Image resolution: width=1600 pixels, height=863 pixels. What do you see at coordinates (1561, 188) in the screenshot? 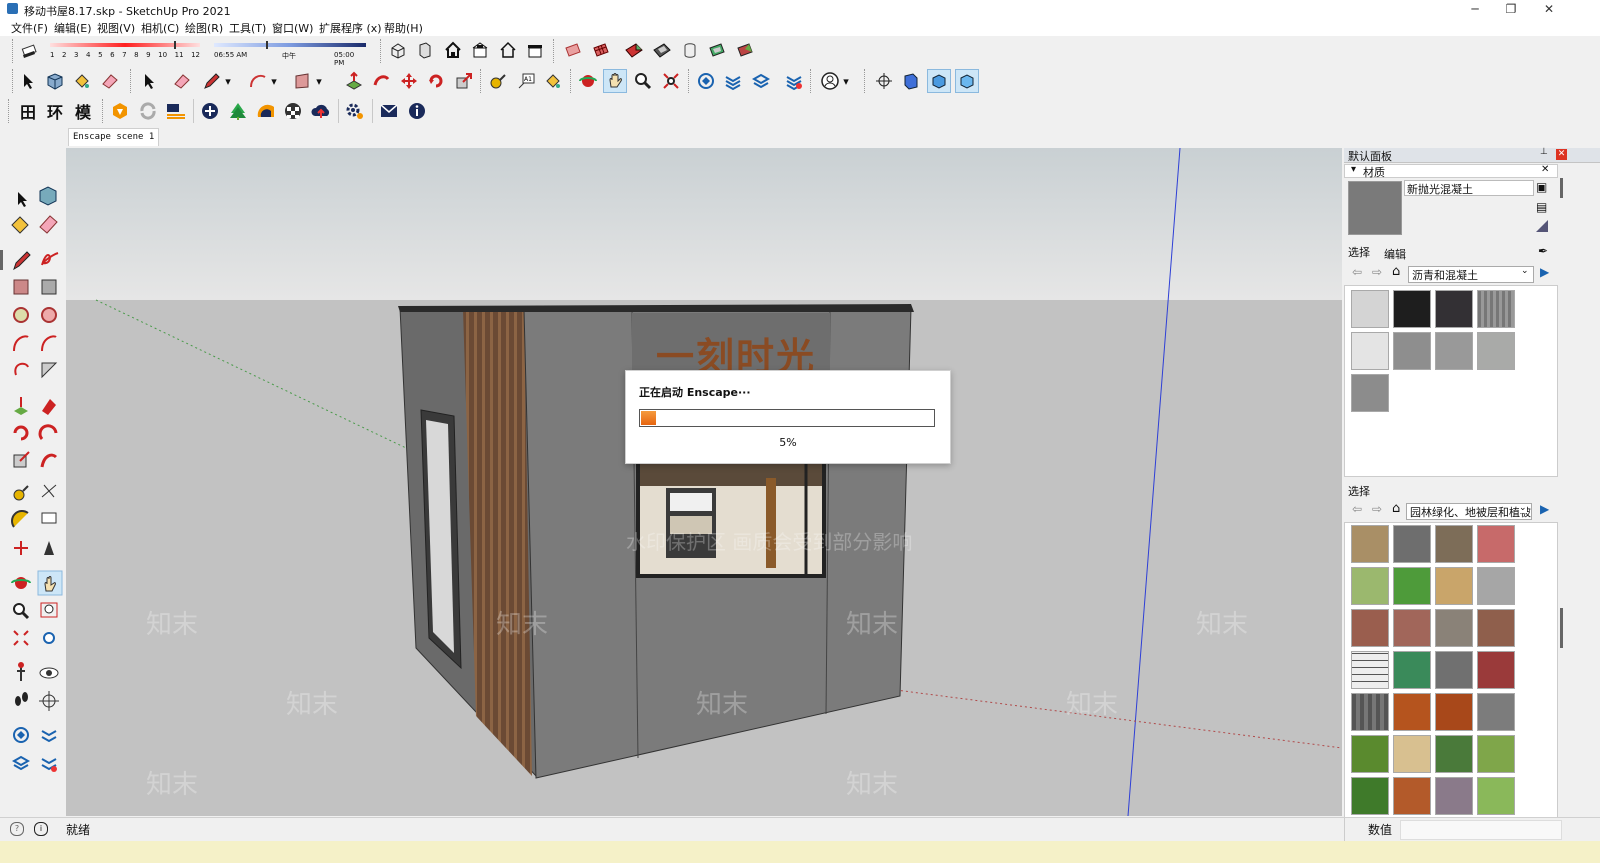
I see `panel-scrollbar` at bounding box center [1561, 188].